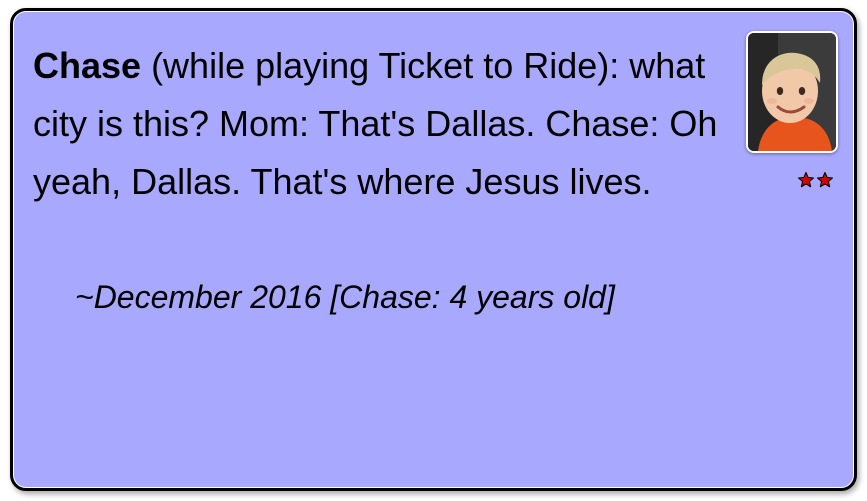 The width and height of the screenshot is (867, 501). What do you see at coordinates (345, 297) in the screenshot?
I see `quote-attribution: ~December 2016 [Chase: 4 years old]` at bounding box center [345, 297].